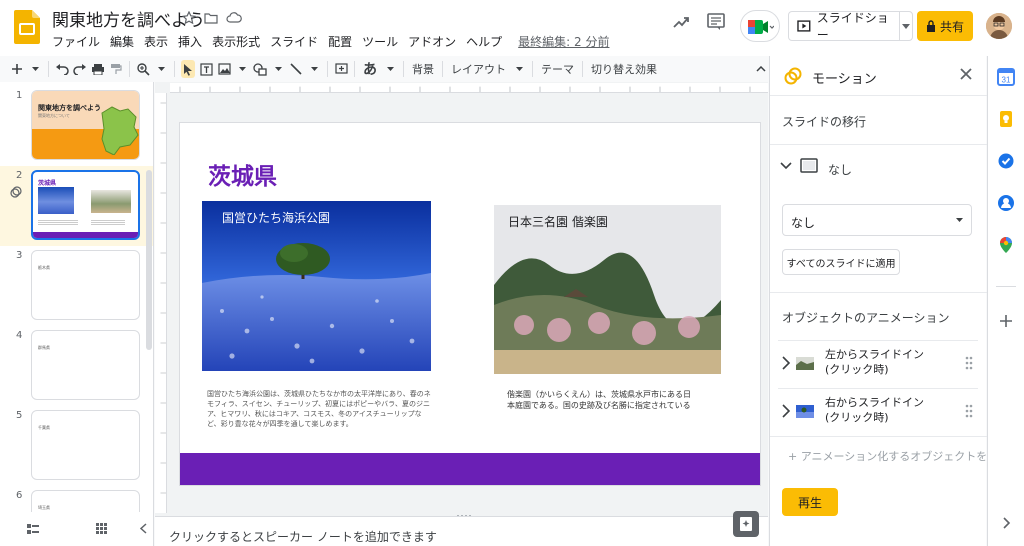  Describe the element at coordinates (85, 501) in the screenshot. I see `slide-thumbnail-6: 埼玉県` at that location.